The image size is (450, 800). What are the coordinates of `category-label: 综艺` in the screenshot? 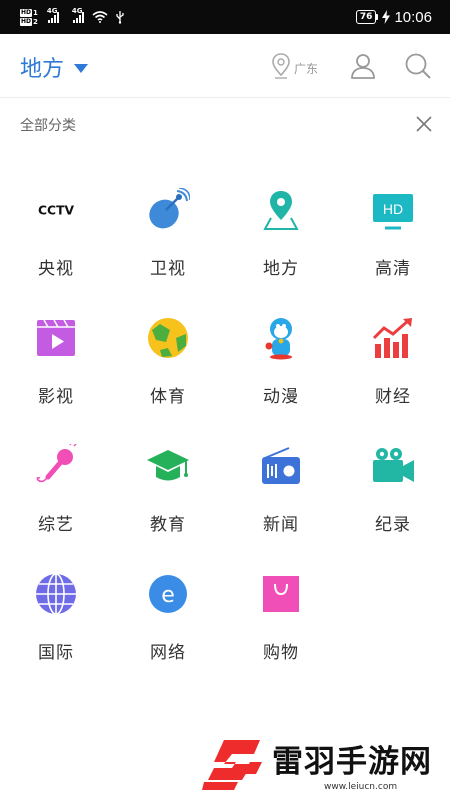 It's located at (56, 525).